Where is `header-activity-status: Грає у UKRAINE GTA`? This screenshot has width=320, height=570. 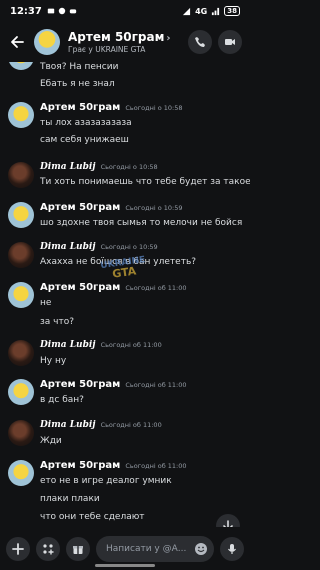
header-activity-status: Грає у UKRAINE GTA is located at coordinates (107, 49).